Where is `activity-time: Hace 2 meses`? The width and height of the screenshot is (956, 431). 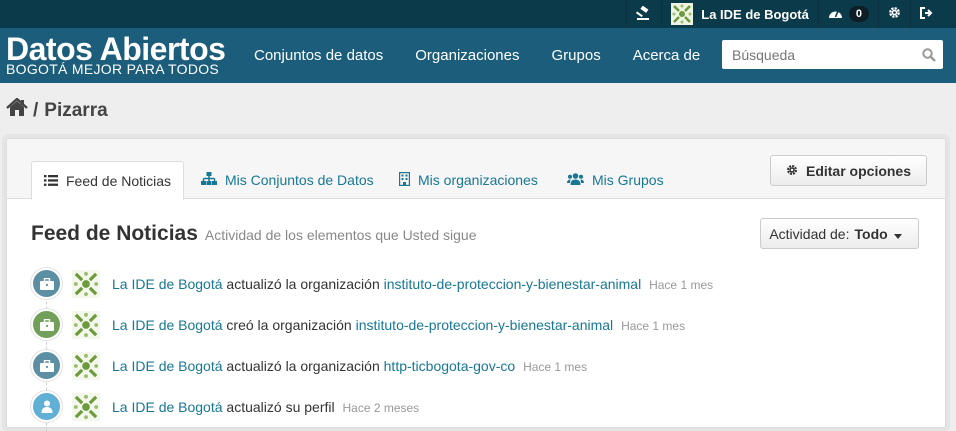 activity-time: Hace 2 meses is located at coordinates (381, 407).